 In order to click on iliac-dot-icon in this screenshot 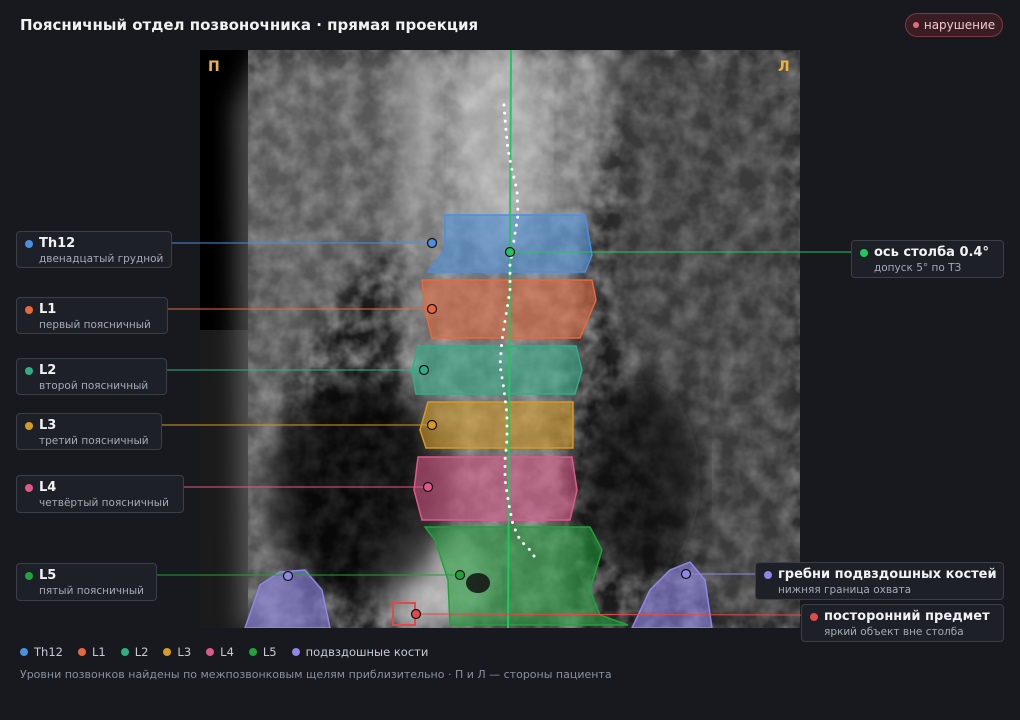, I will do `click(768, 574)`.